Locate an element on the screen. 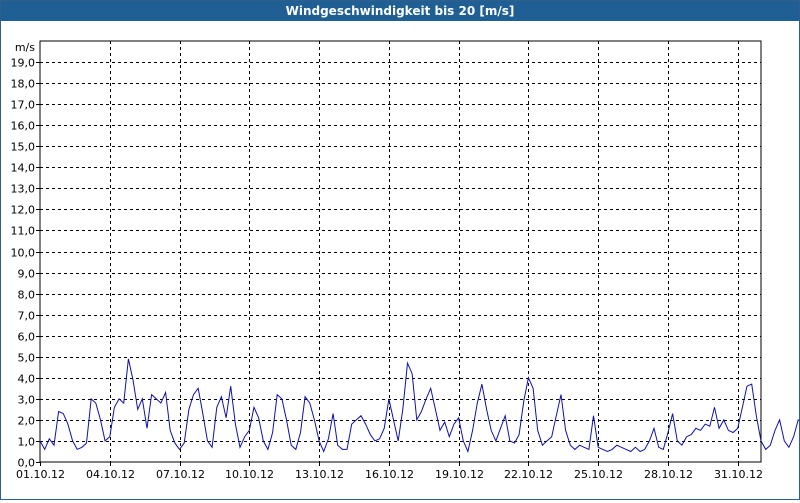 This screenshot has height=503, width=800. y-tick-label: 2,0 is located at coordinates (27, 421).